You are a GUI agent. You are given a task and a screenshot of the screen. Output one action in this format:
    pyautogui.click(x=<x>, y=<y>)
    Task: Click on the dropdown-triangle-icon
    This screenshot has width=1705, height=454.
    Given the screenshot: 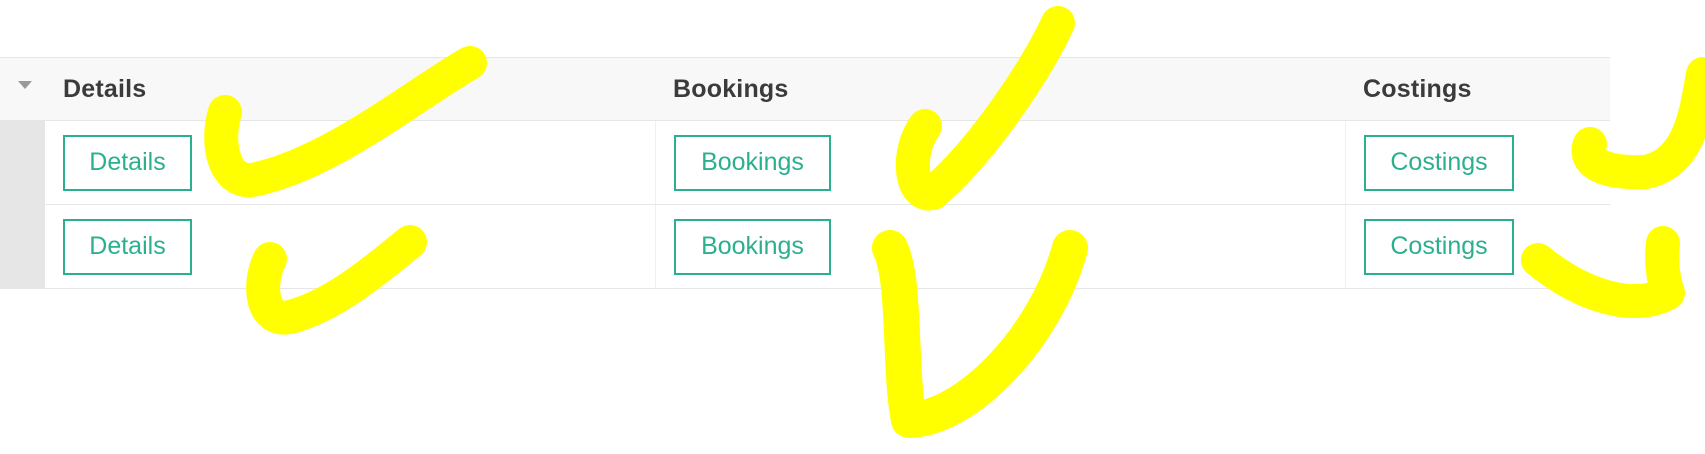 What is the action you would take?
    pyautogui.click(x=25, y=85)
    